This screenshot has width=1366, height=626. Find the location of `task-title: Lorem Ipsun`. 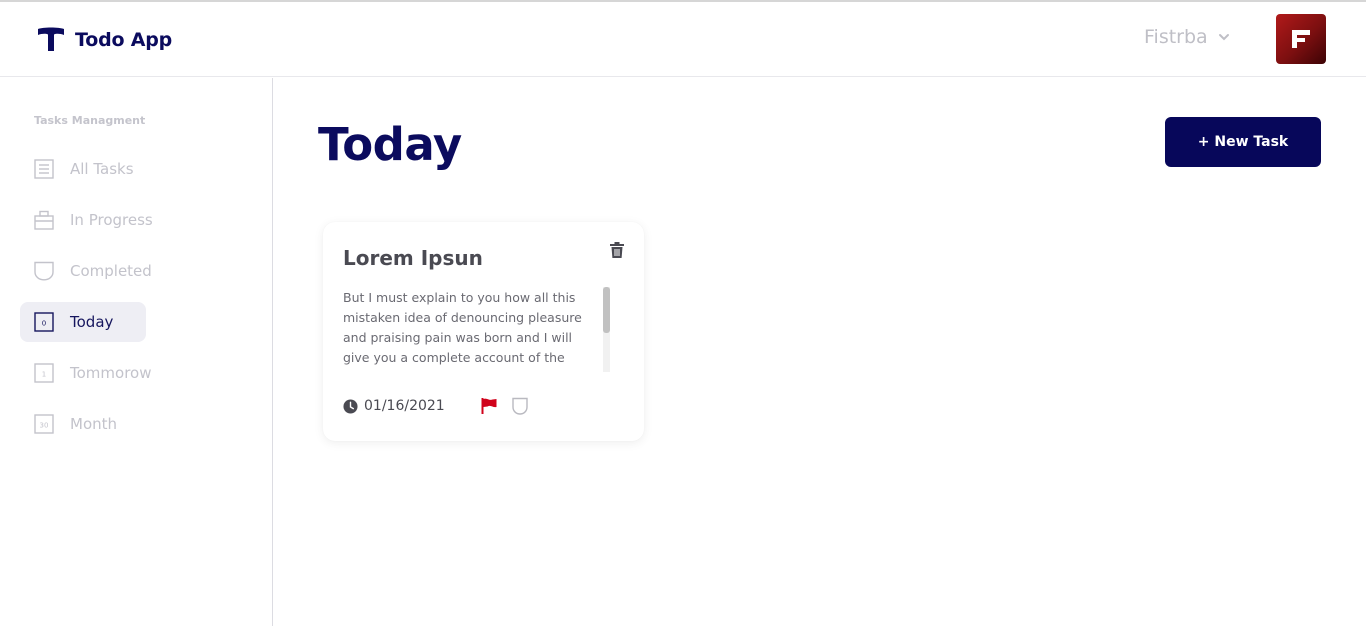

task-title: Lorem Ipsun is located at coordinates (413, 258).